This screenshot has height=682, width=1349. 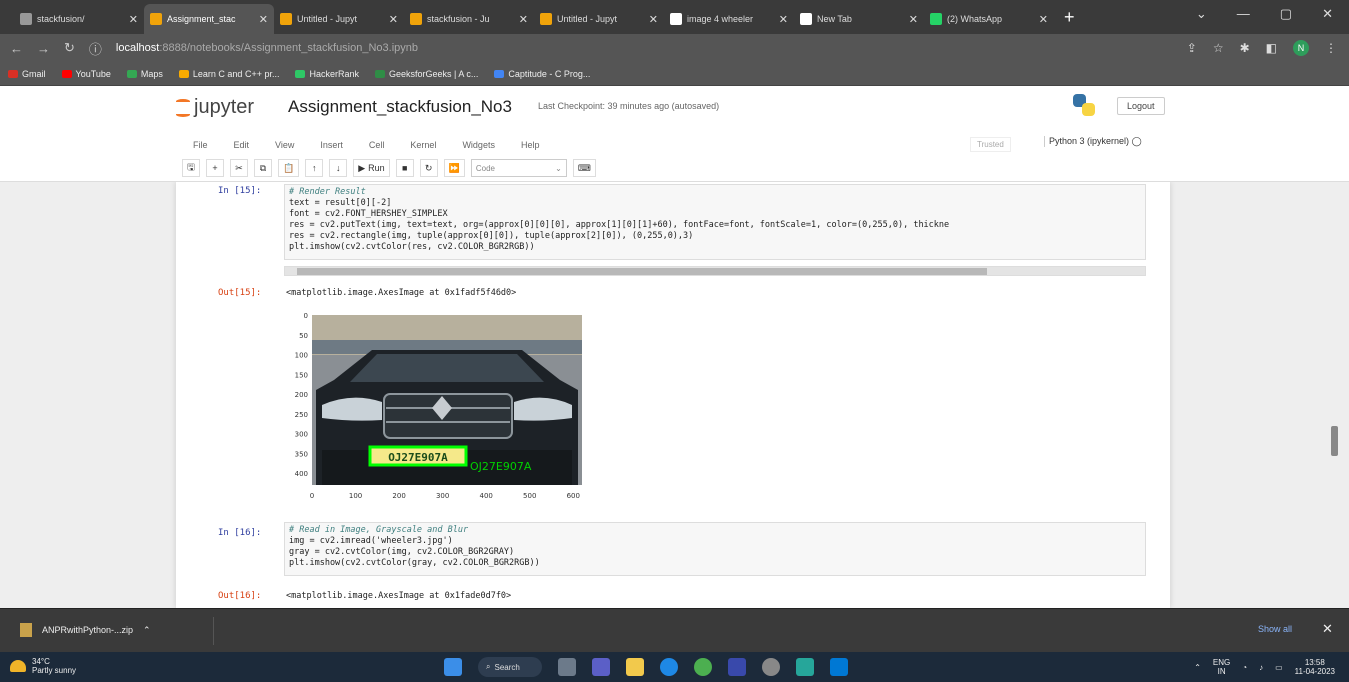 I want to click on menu-item: Widgets, so click(x=478, y=145).